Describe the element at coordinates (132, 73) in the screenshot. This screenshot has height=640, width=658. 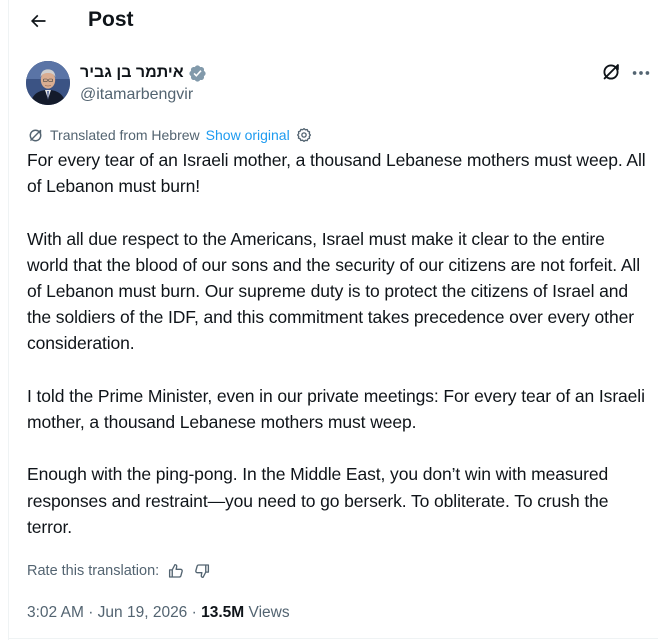
I see `author-display-name: איתמר בן גביר` at that location.